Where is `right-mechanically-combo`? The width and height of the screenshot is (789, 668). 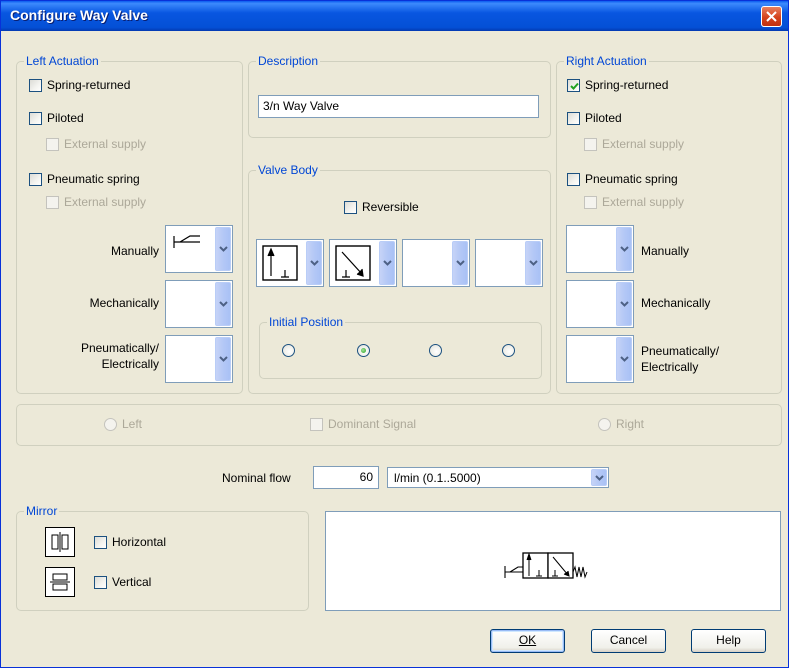
right-mechanically-combo is located at coordinates (600, 304).